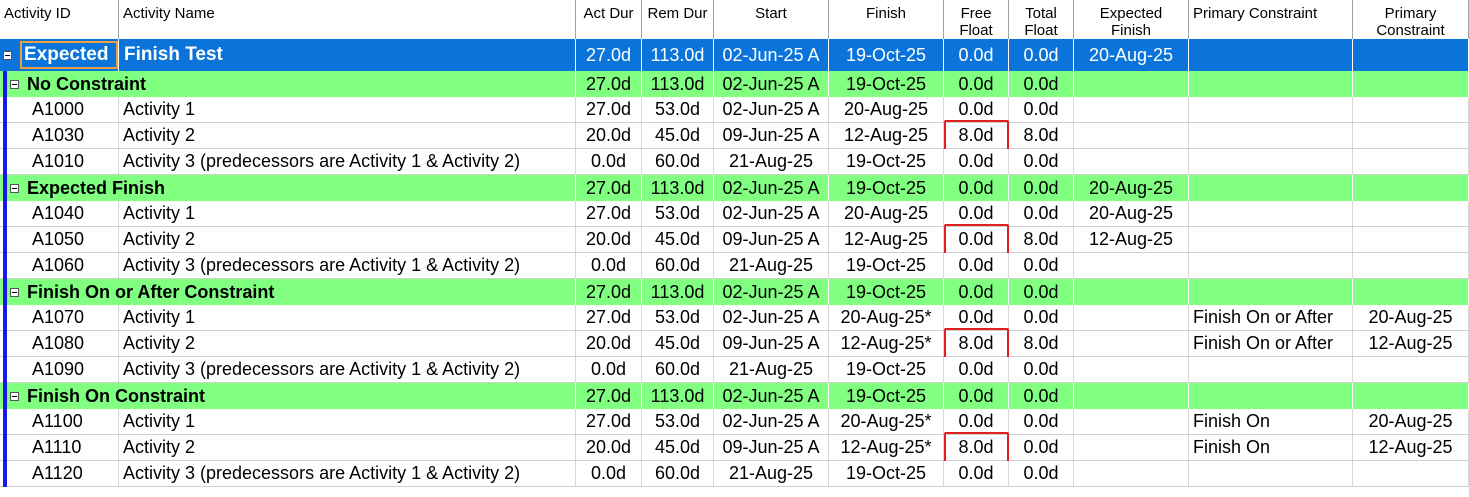 Image resolution: width=1469 pixels, height=497 pixels. I want to click on col-header-rem-dur: Rem Dur, so click(678, 19).